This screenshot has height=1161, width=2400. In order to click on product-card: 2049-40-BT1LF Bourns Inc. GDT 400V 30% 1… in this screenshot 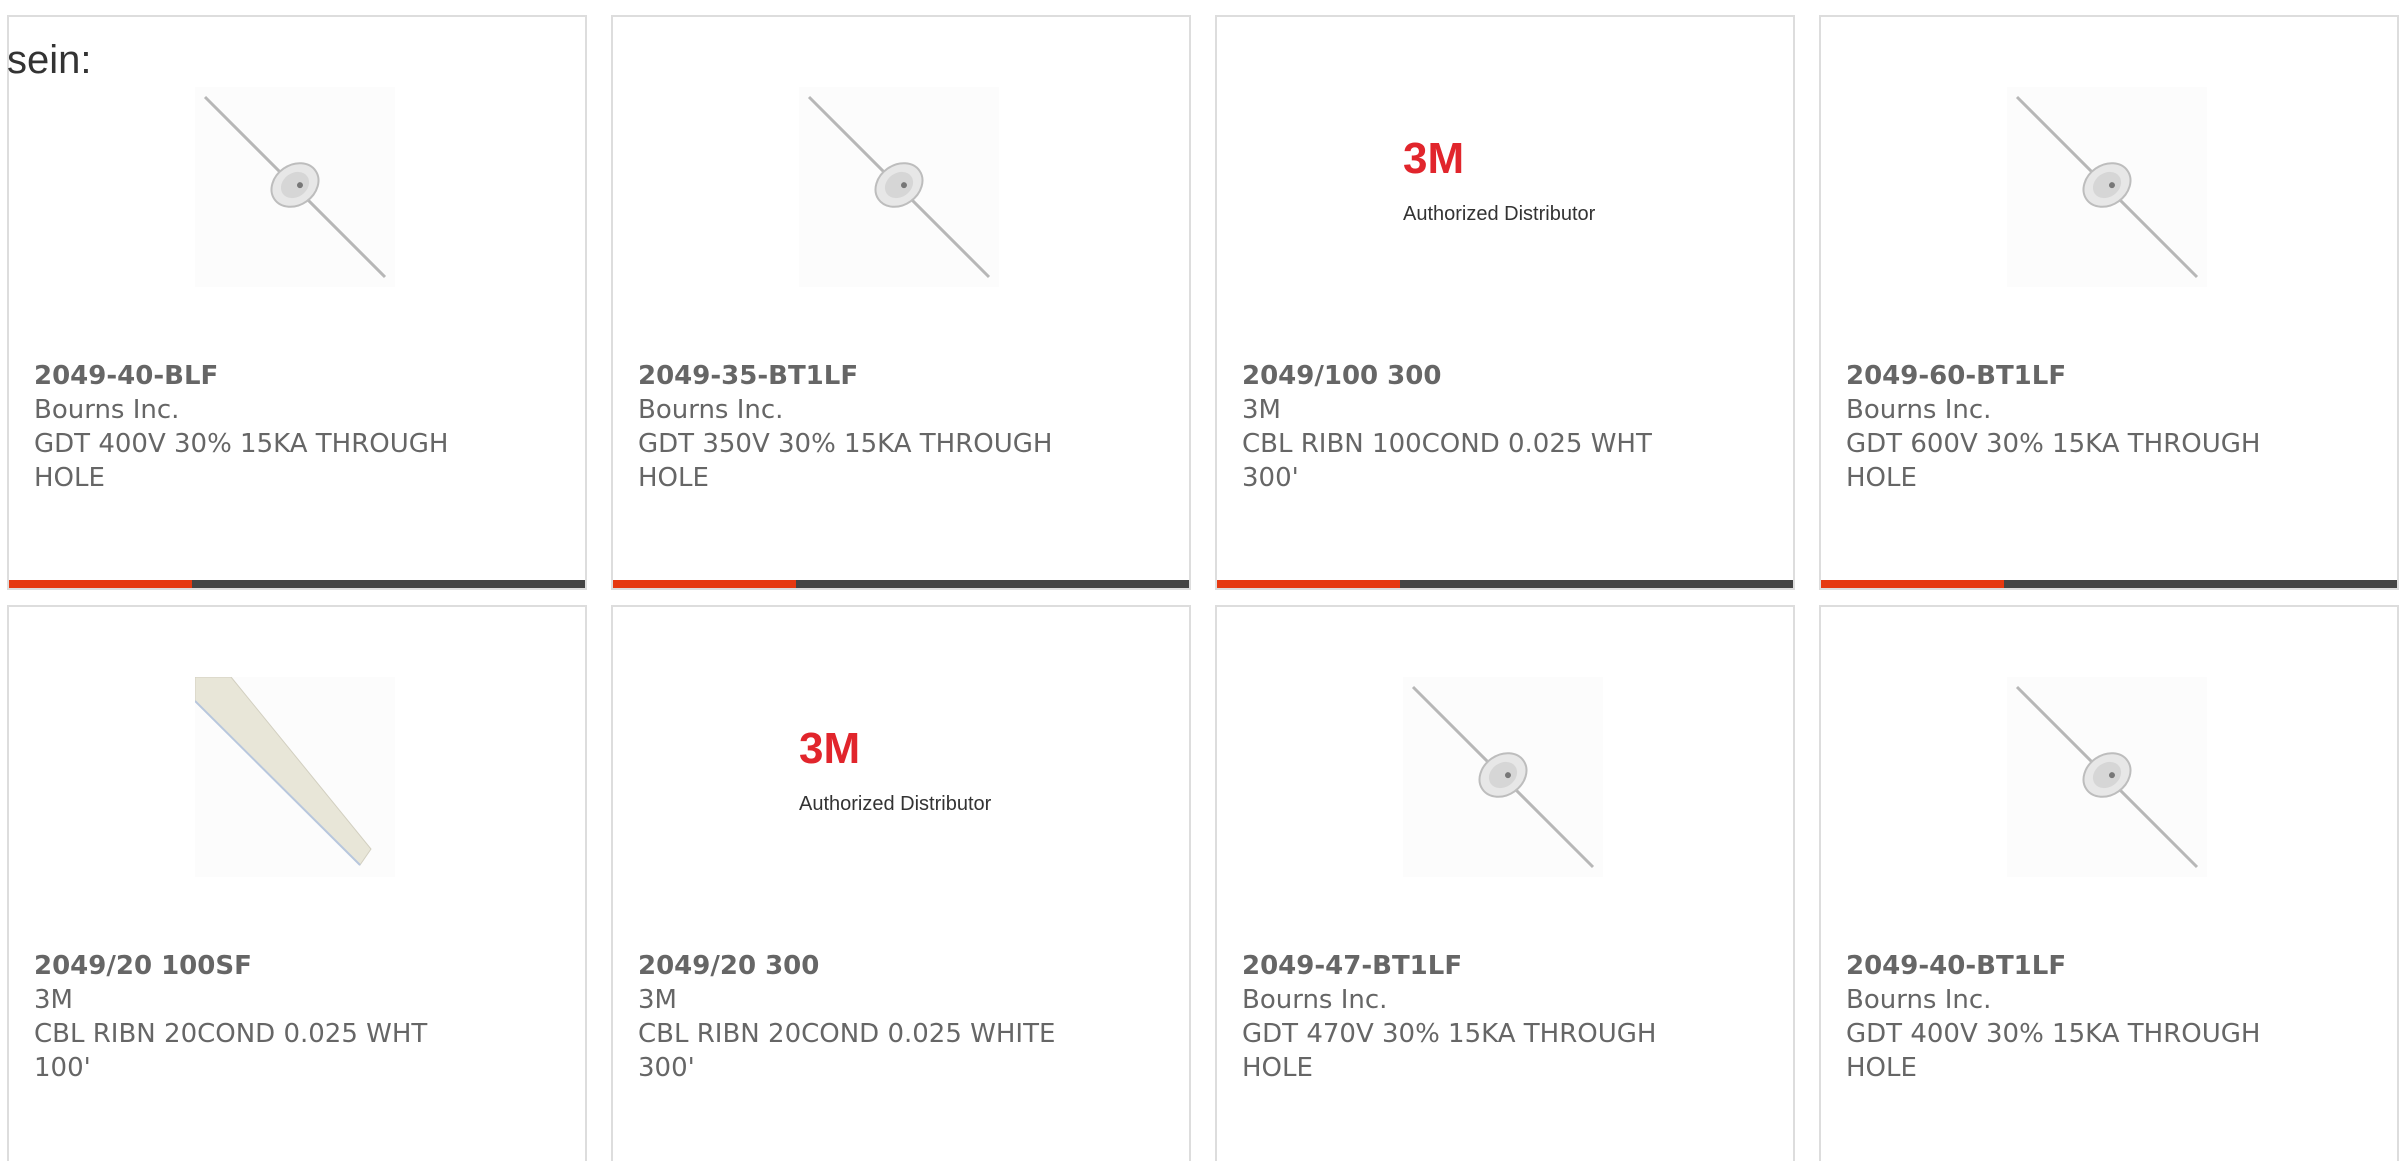, I will do `click(2109, 883)`.